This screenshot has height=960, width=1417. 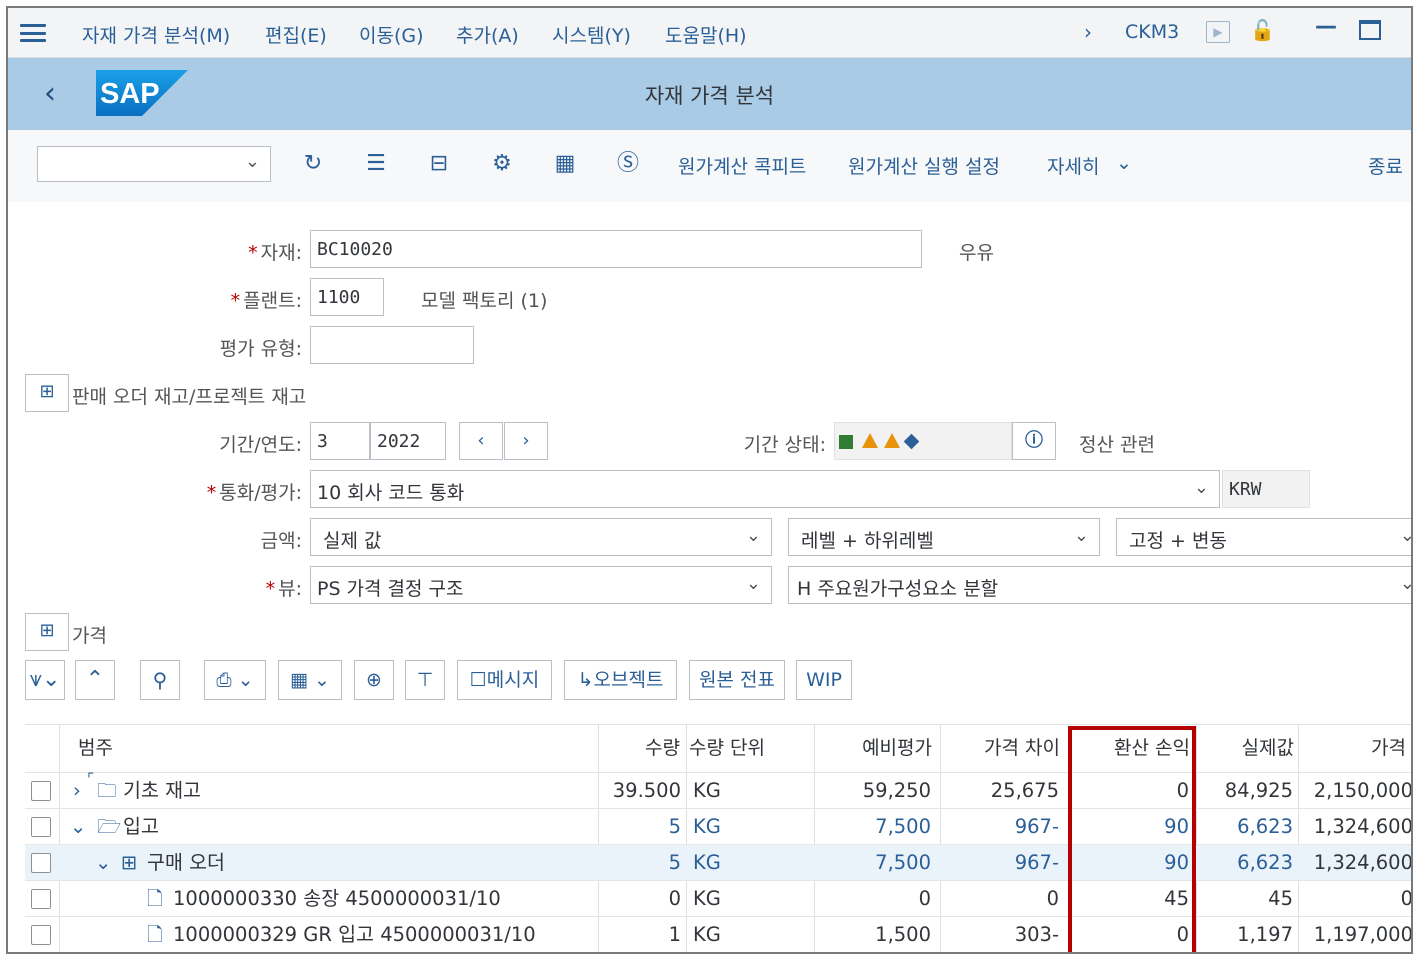 What do you see at coordinates (1218, 32) in the screenshot?
I see `play-icon: ▶` at bounding box center [1218, 32].